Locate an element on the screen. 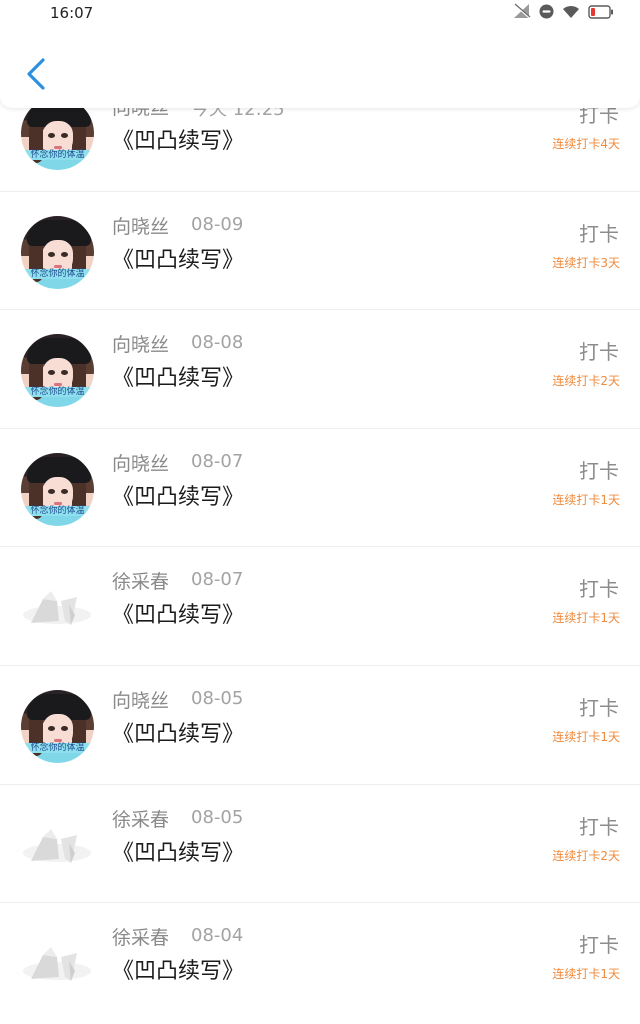 The height and width of the screenshot is (1024, 640). wifi-icon is located at coordinates (571, 13).